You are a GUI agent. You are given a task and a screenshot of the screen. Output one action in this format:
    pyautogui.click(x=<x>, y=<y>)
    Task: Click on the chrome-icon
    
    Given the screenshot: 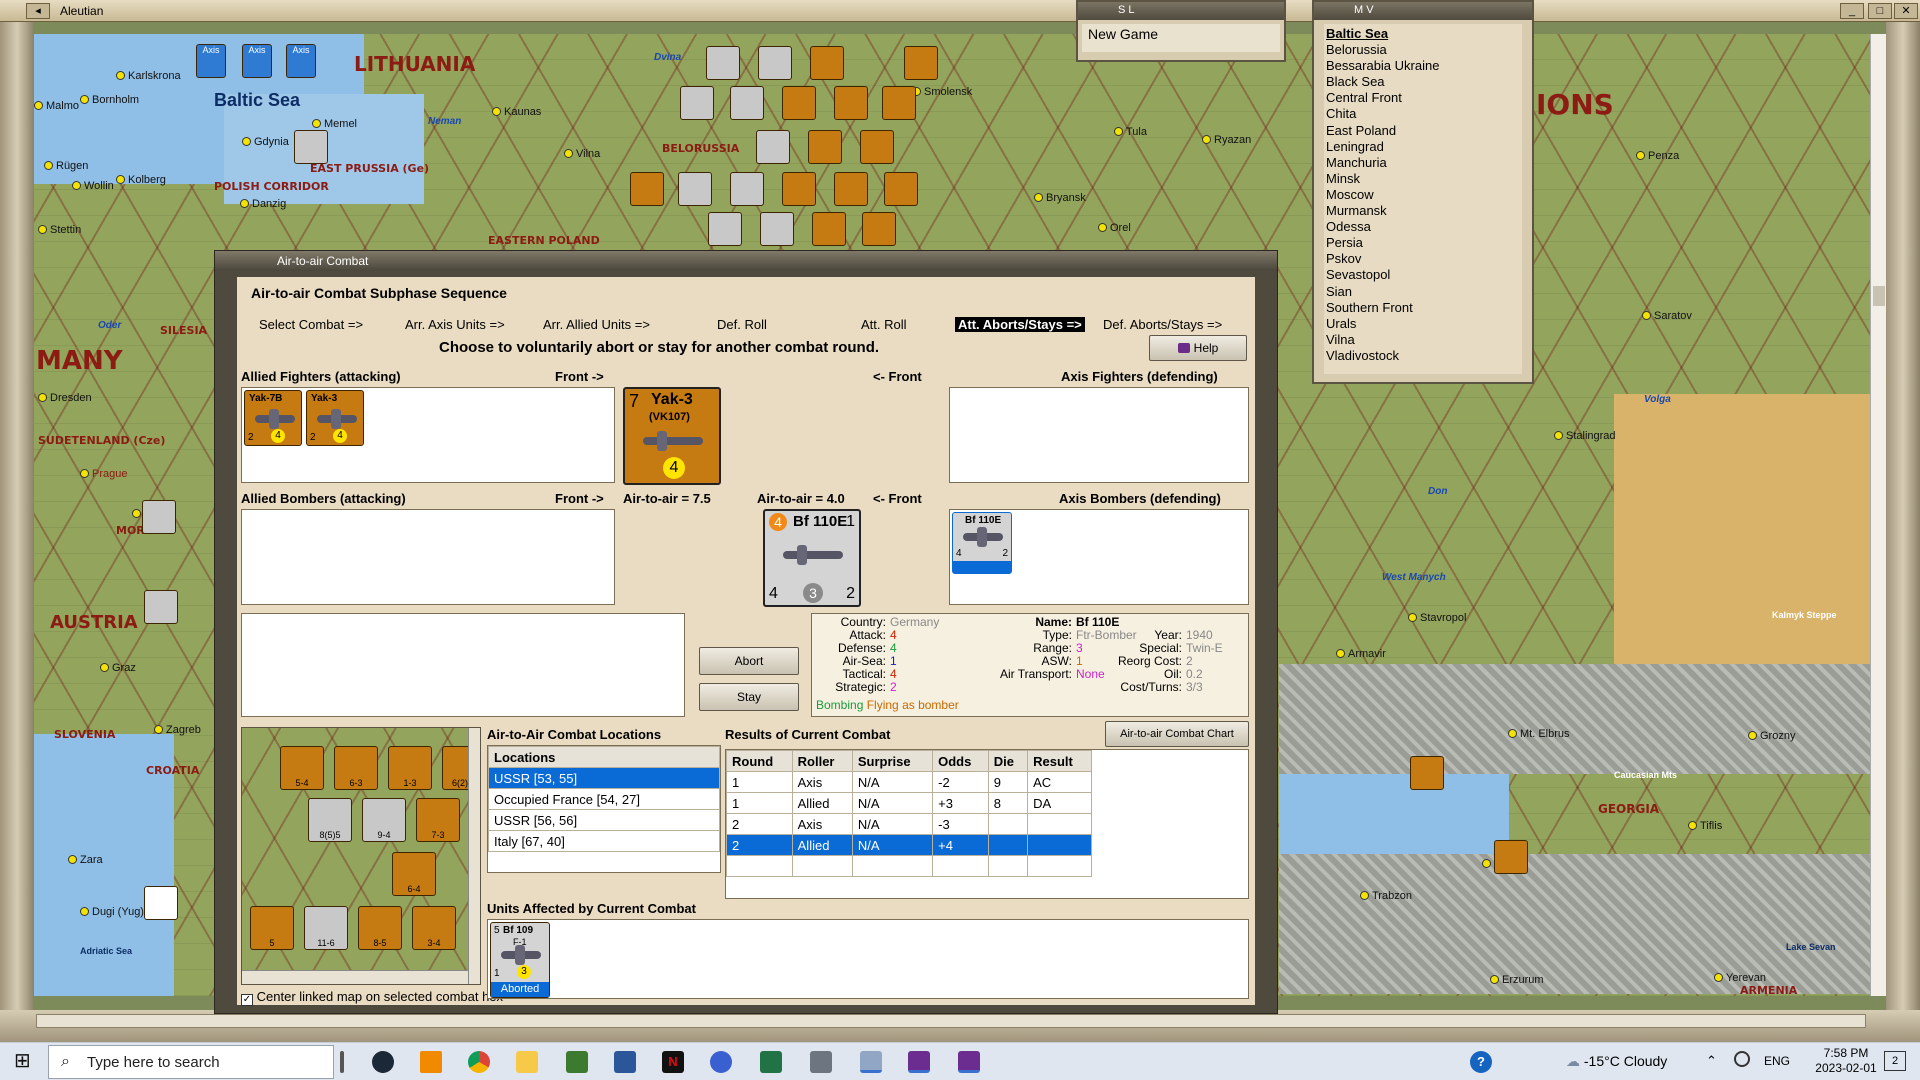 What is the action you would take?
    pyautogui.click(x=479, y=1062)
    